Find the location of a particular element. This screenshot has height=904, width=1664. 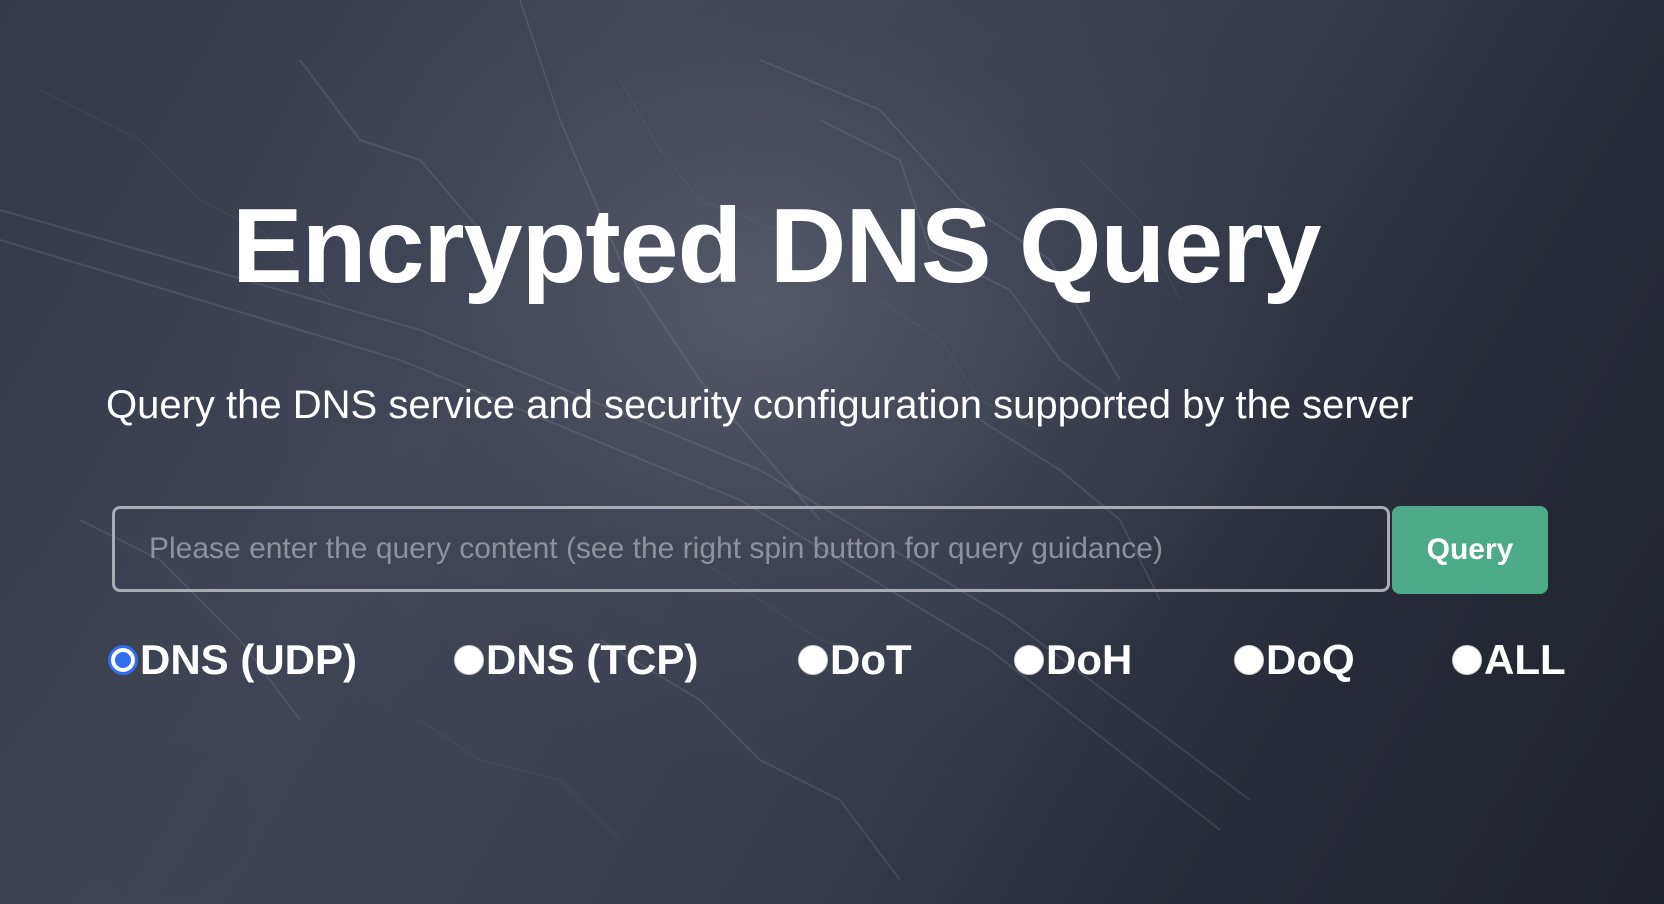

protocol-radio-group: DNS (UDP) DNS (TCP) DoT DoH DoQ ALL is located at coordinates (838, 660).